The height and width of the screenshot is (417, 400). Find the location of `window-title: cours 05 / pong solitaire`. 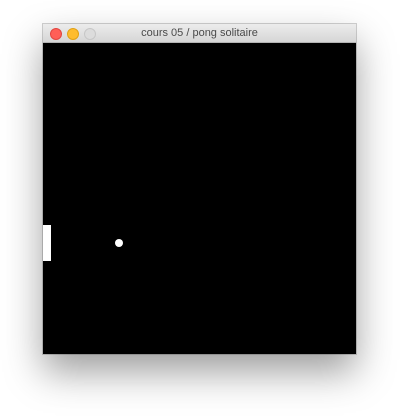

window-title: cours 05 / pong solitaire is located at coordinates (199, 33).